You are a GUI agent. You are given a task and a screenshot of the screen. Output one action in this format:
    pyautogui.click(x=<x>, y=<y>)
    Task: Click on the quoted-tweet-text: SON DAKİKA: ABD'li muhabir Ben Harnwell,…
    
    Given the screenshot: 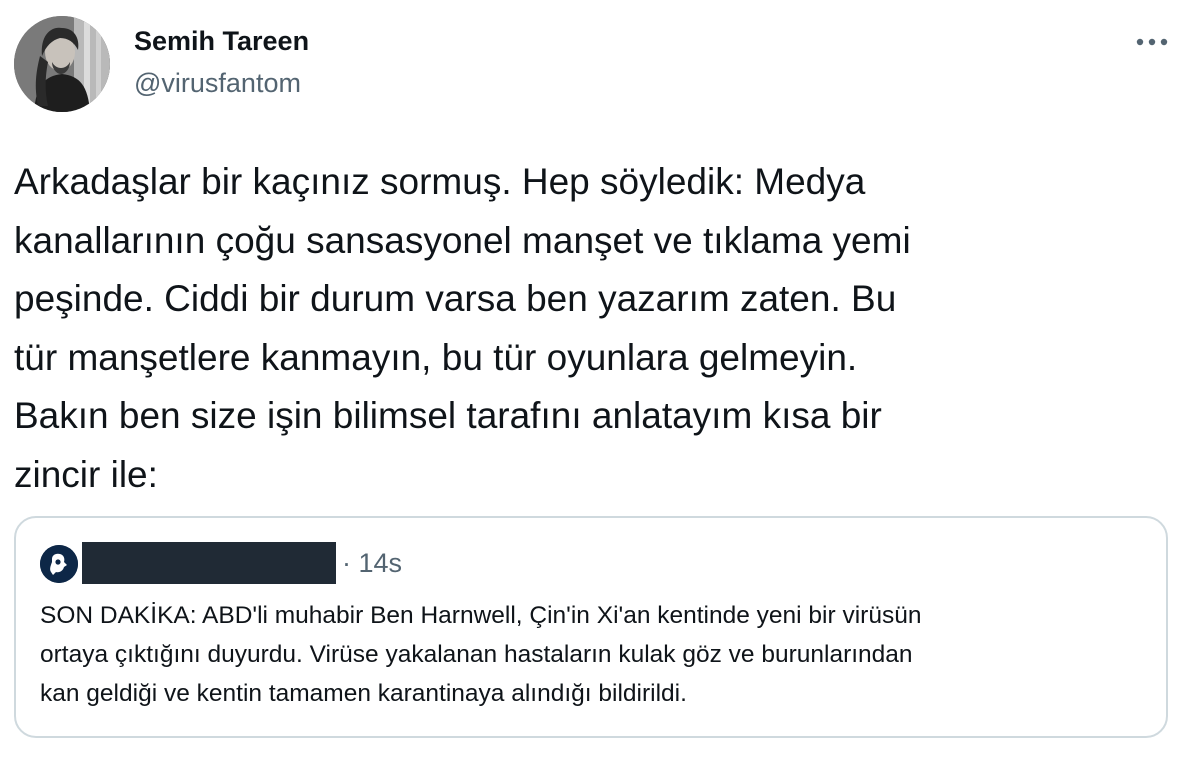 What is the action you would take?
    pyautogui.click(x=481, y=654)
    